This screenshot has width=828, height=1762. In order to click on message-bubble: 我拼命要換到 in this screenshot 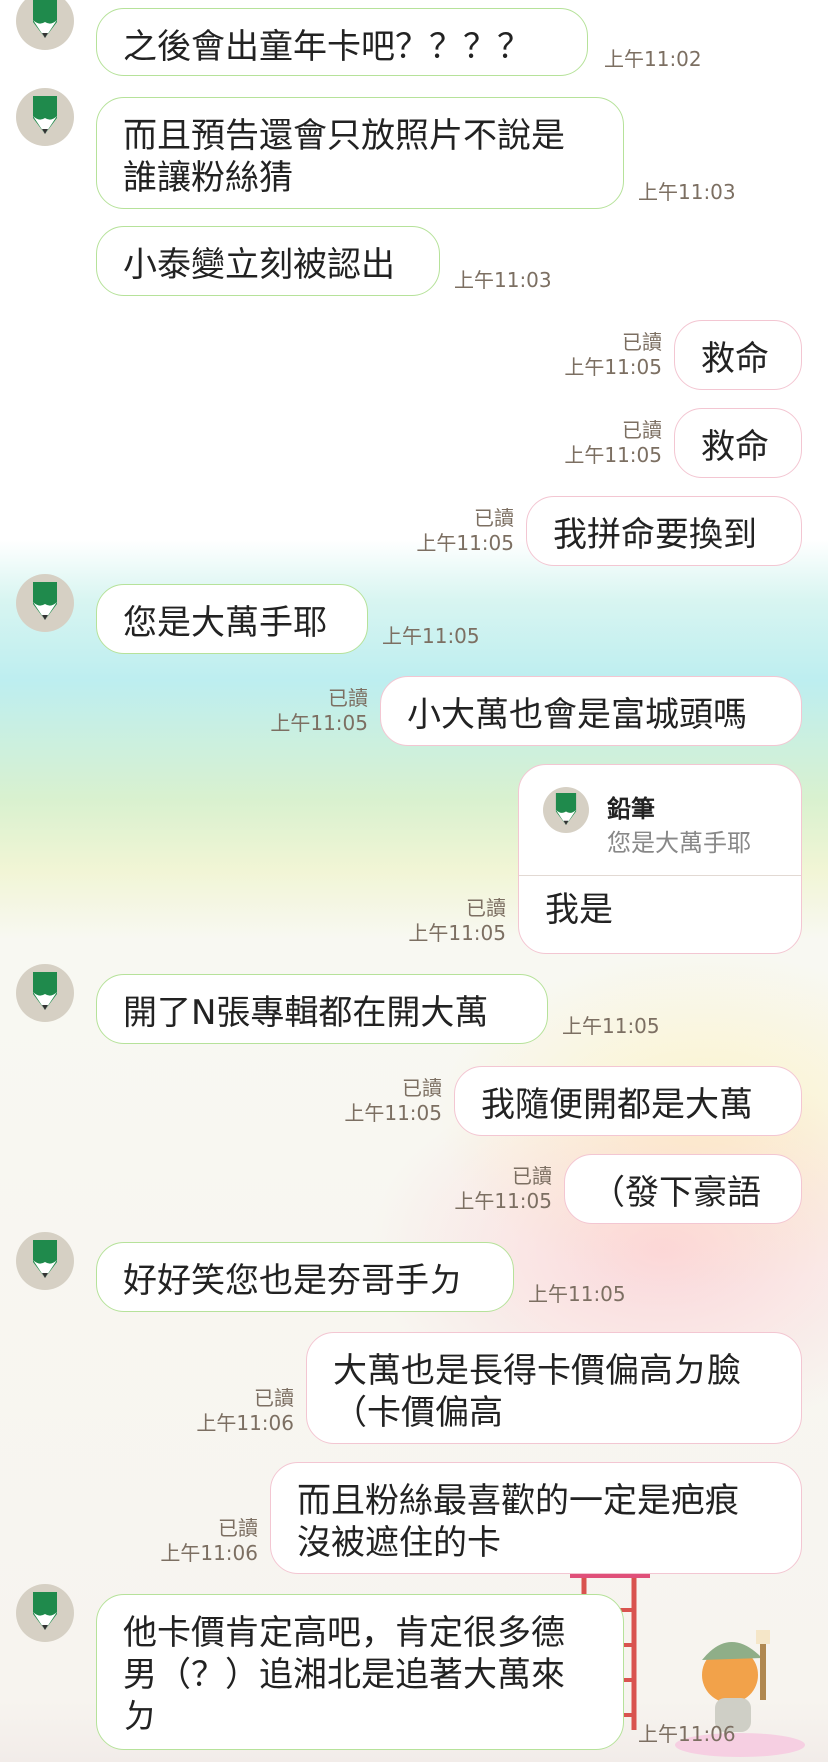, I will do `click(664, 531)`.